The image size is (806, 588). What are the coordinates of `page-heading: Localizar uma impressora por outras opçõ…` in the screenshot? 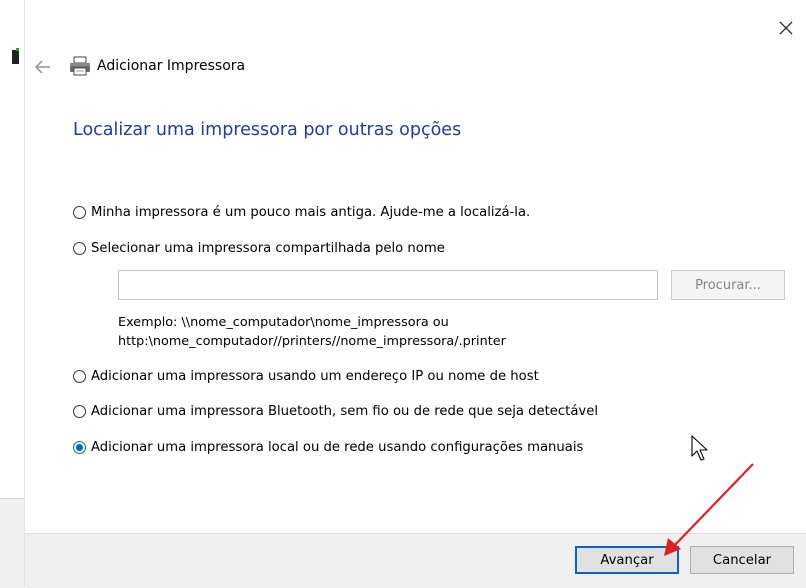 It's located at (267, 130).